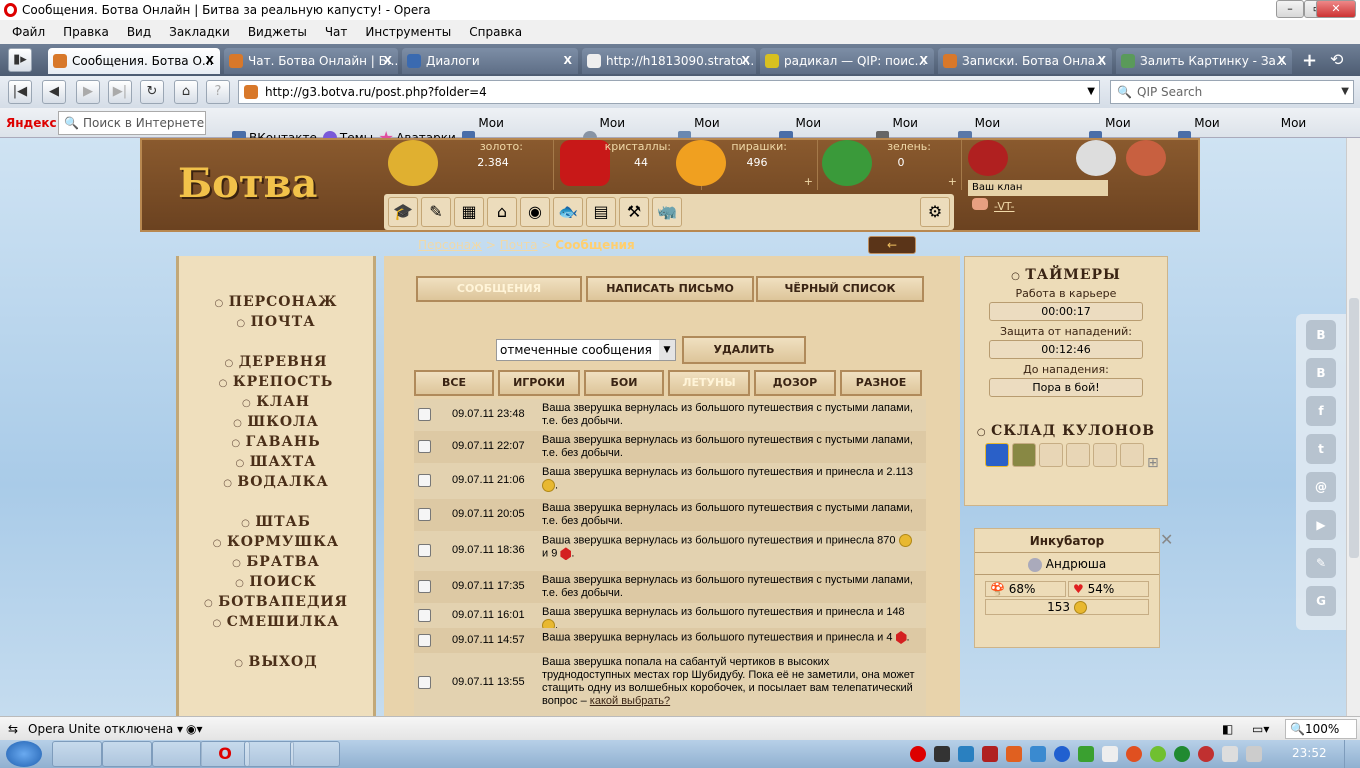  What do you see at coordinates (1153, 463) in the screenshot?
I see `add-pendant-button: ⊞` at bounding box center [1153, 463].